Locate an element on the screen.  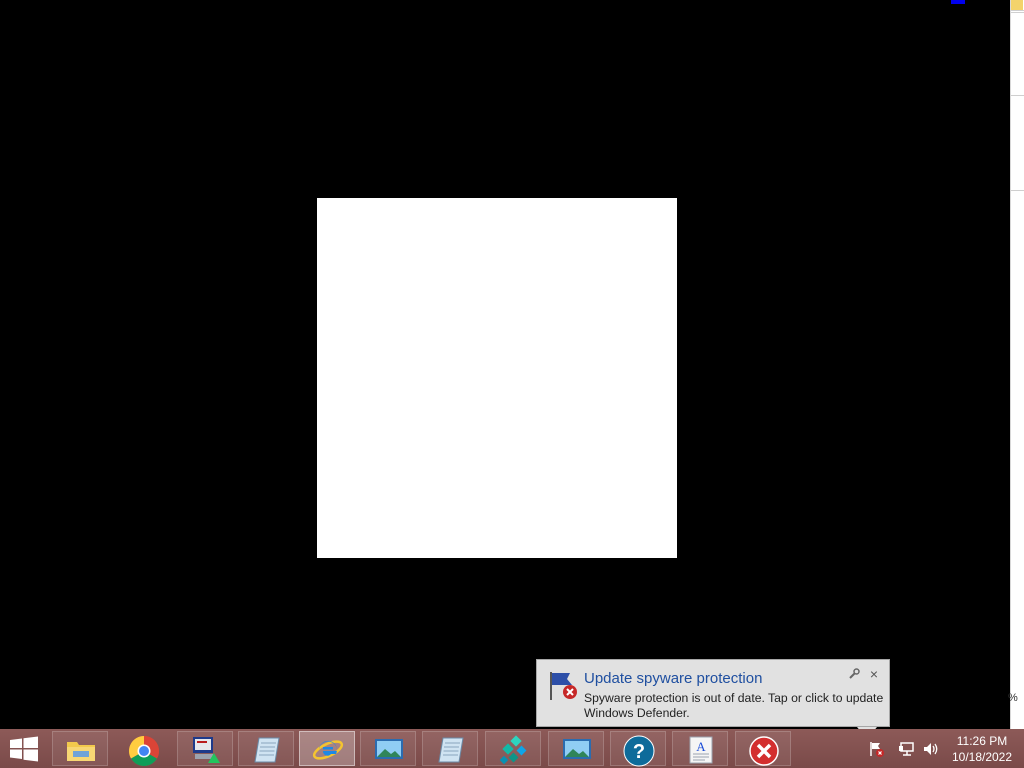
clock-time: 11:26 PM is located at coordinates (982, 741).